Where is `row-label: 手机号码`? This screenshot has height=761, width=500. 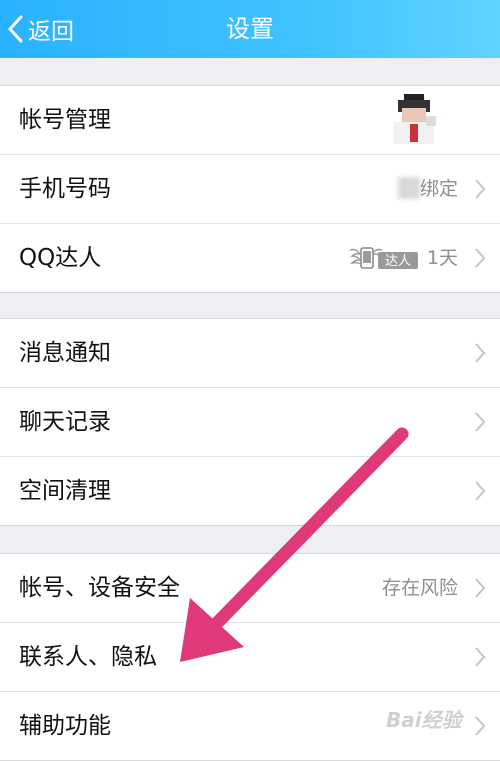
row-label: 手机号码 is located at coordinates (65, 189).